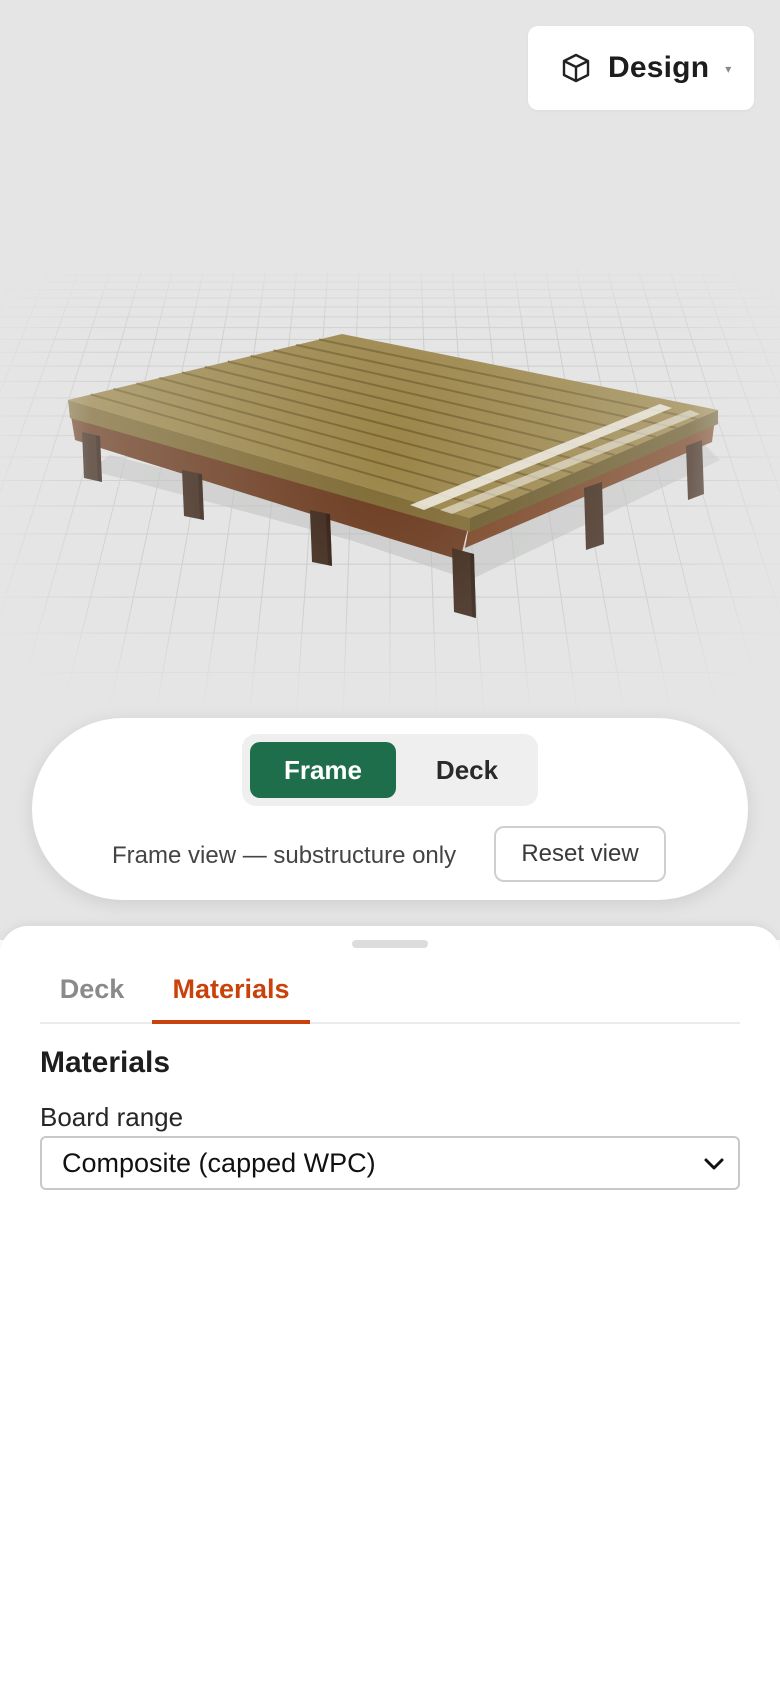 The height and width of the screenshot is (1688, 780). I want to click on board-range-label: Board range, so click(112, 1117).